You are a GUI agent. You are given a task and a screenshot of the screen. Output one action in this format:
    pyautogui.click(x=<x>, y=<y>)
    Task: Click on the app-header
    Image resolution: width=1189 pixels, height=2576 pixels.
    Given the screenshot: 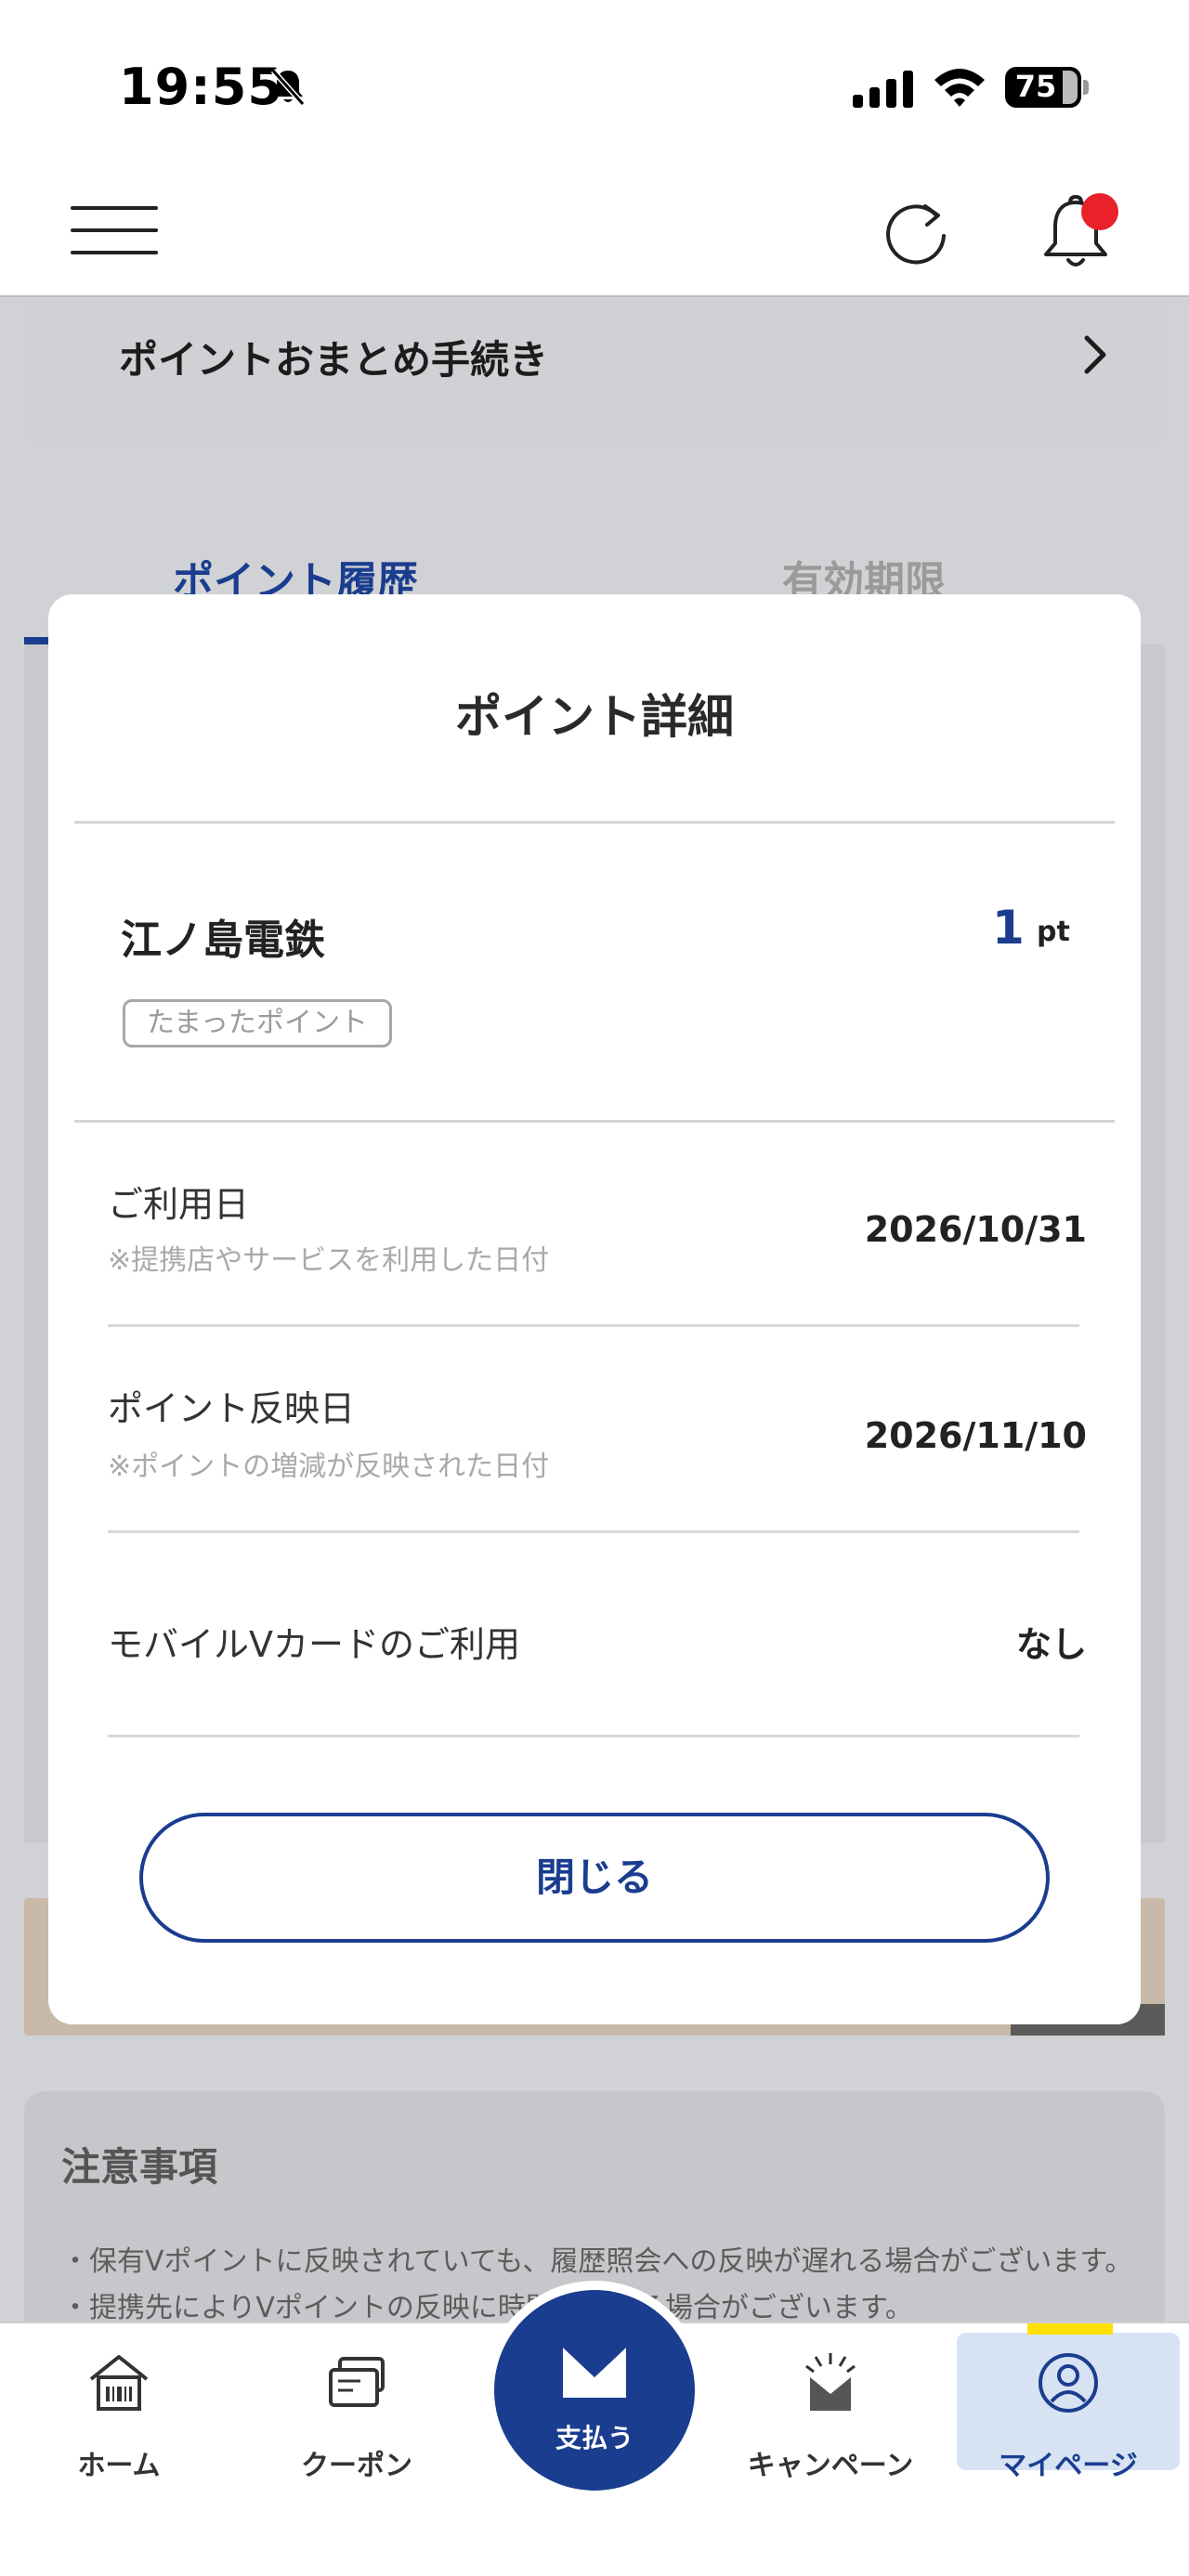 What is the action you would take?
    pyautogui.click(x=594, y=232)
    